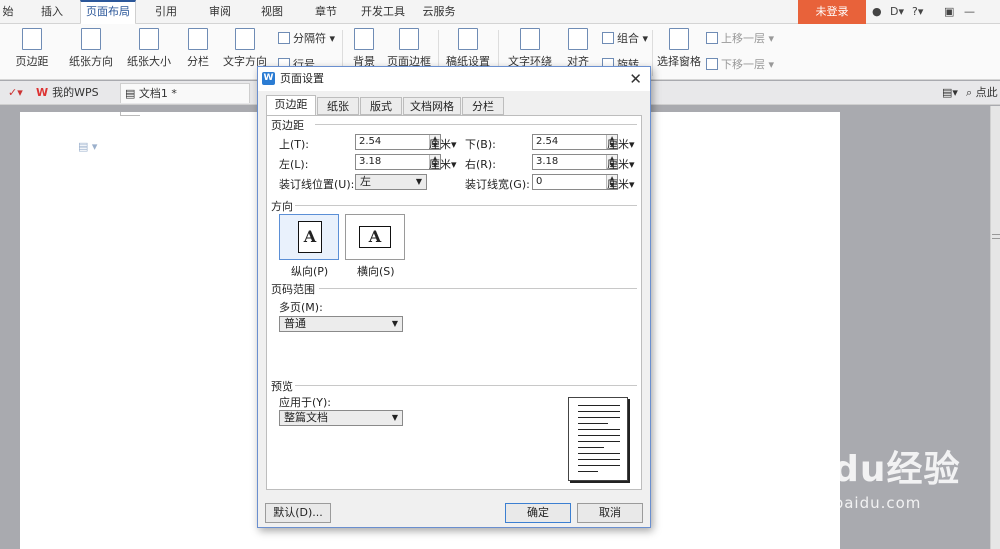 The image size is (1000, 549). What do you see at coordinates (625, 38) in the screenshot?
I see `group-button: 组合 ▾` at bounding box center [625, 38].